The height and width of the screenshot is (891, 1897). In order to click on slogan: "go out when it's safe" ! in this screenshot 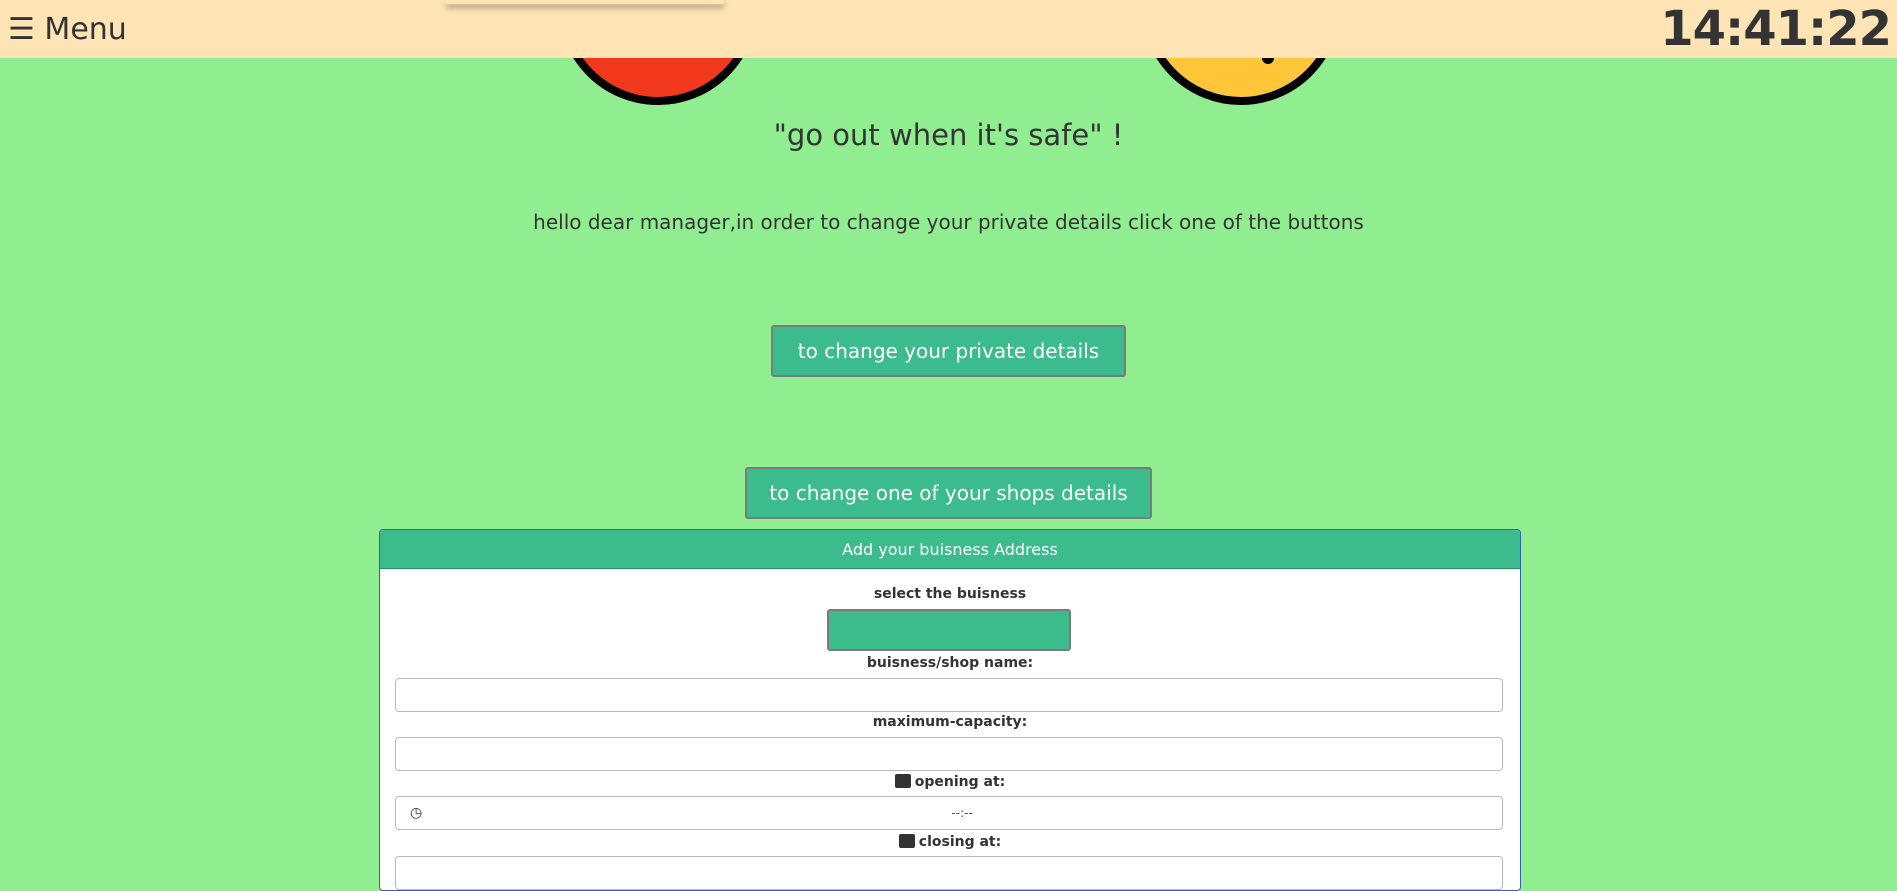, I will do `click(948, 135)`.